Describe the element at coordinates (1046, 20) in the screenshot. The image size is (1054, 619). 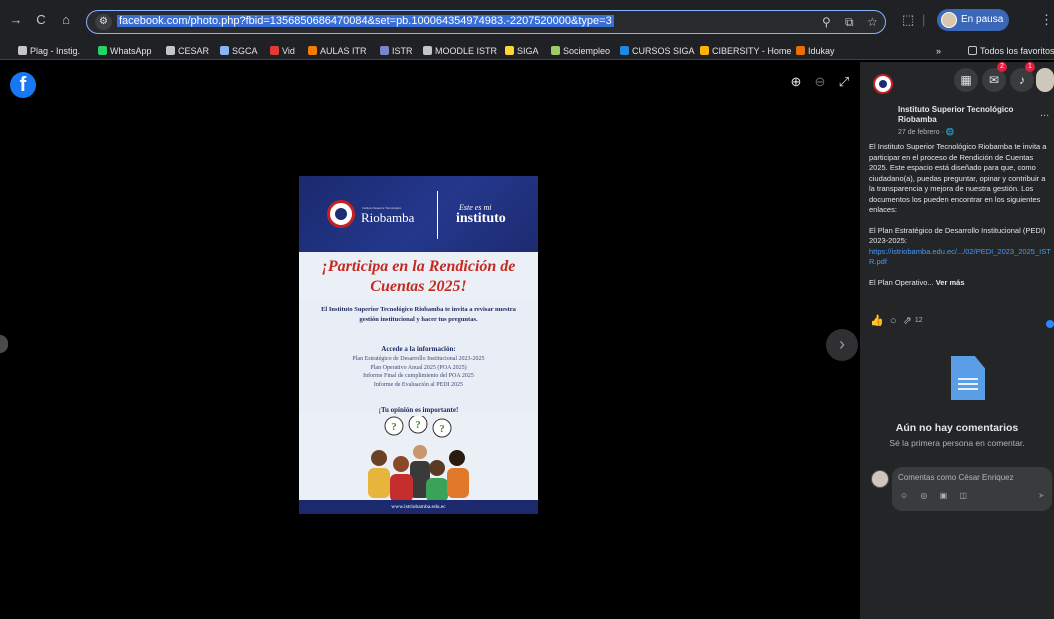
I see `chrome-menu-icon: ⋮` at that location.